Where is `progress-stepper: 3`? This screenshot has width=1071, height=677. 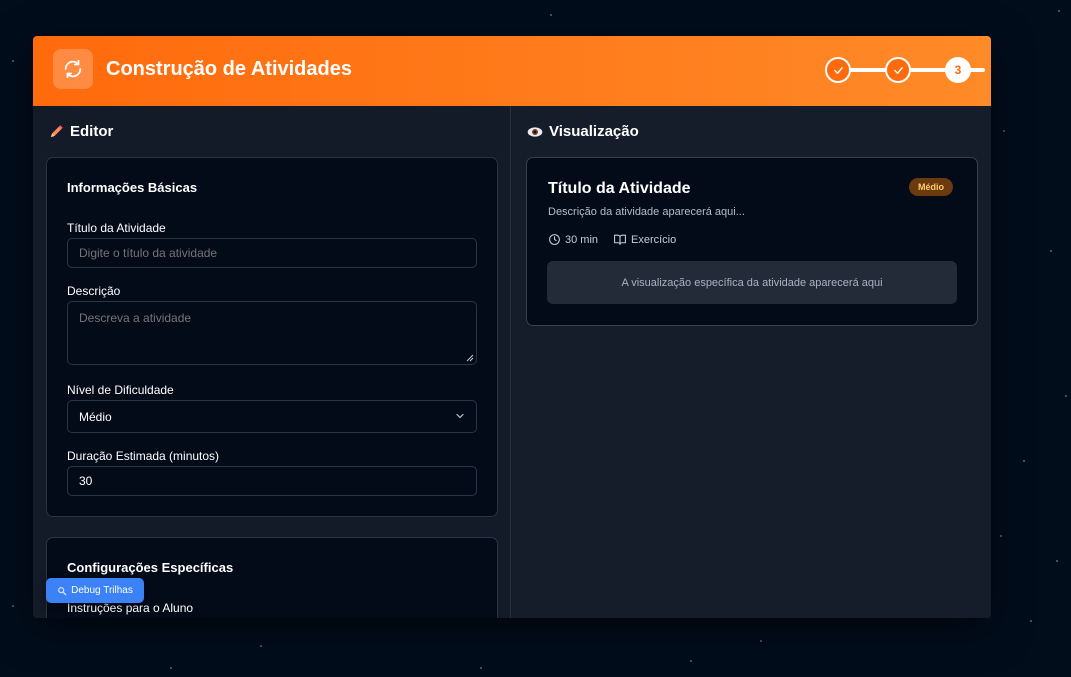 progress-stepper: 3 is located at coordinates (905, 70).